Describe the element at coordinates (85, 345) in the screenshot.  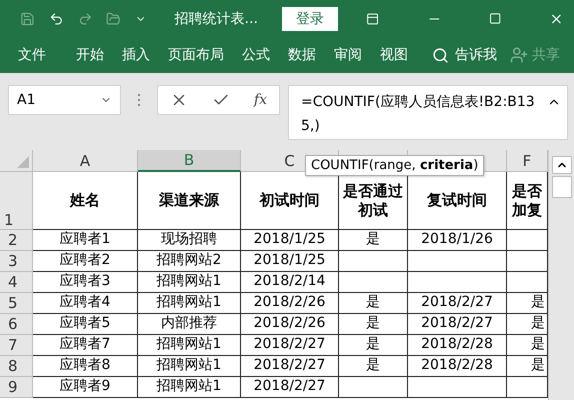
I see `table-cell: 应聘者7` at that location.